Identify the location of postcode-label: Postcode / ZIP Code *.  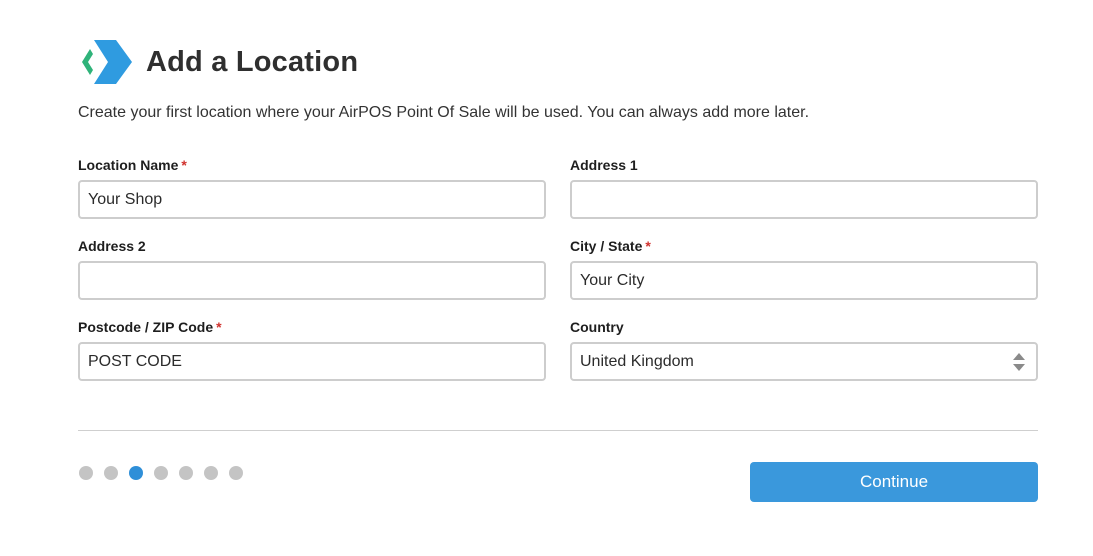
(150, 327).